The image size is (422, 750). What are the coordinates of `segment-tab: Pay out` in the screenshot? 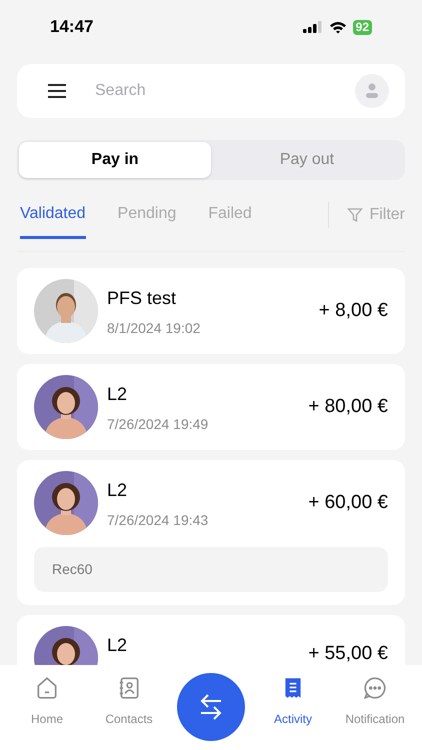 It's located at (307, 160).